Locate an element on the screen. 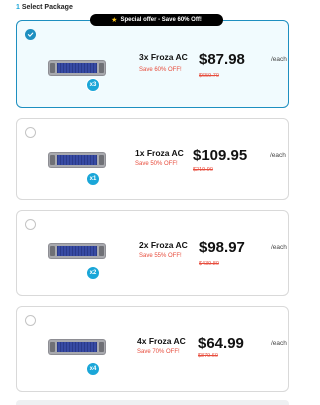  quantity-badge: x1 is located at coordinates (93, 179).